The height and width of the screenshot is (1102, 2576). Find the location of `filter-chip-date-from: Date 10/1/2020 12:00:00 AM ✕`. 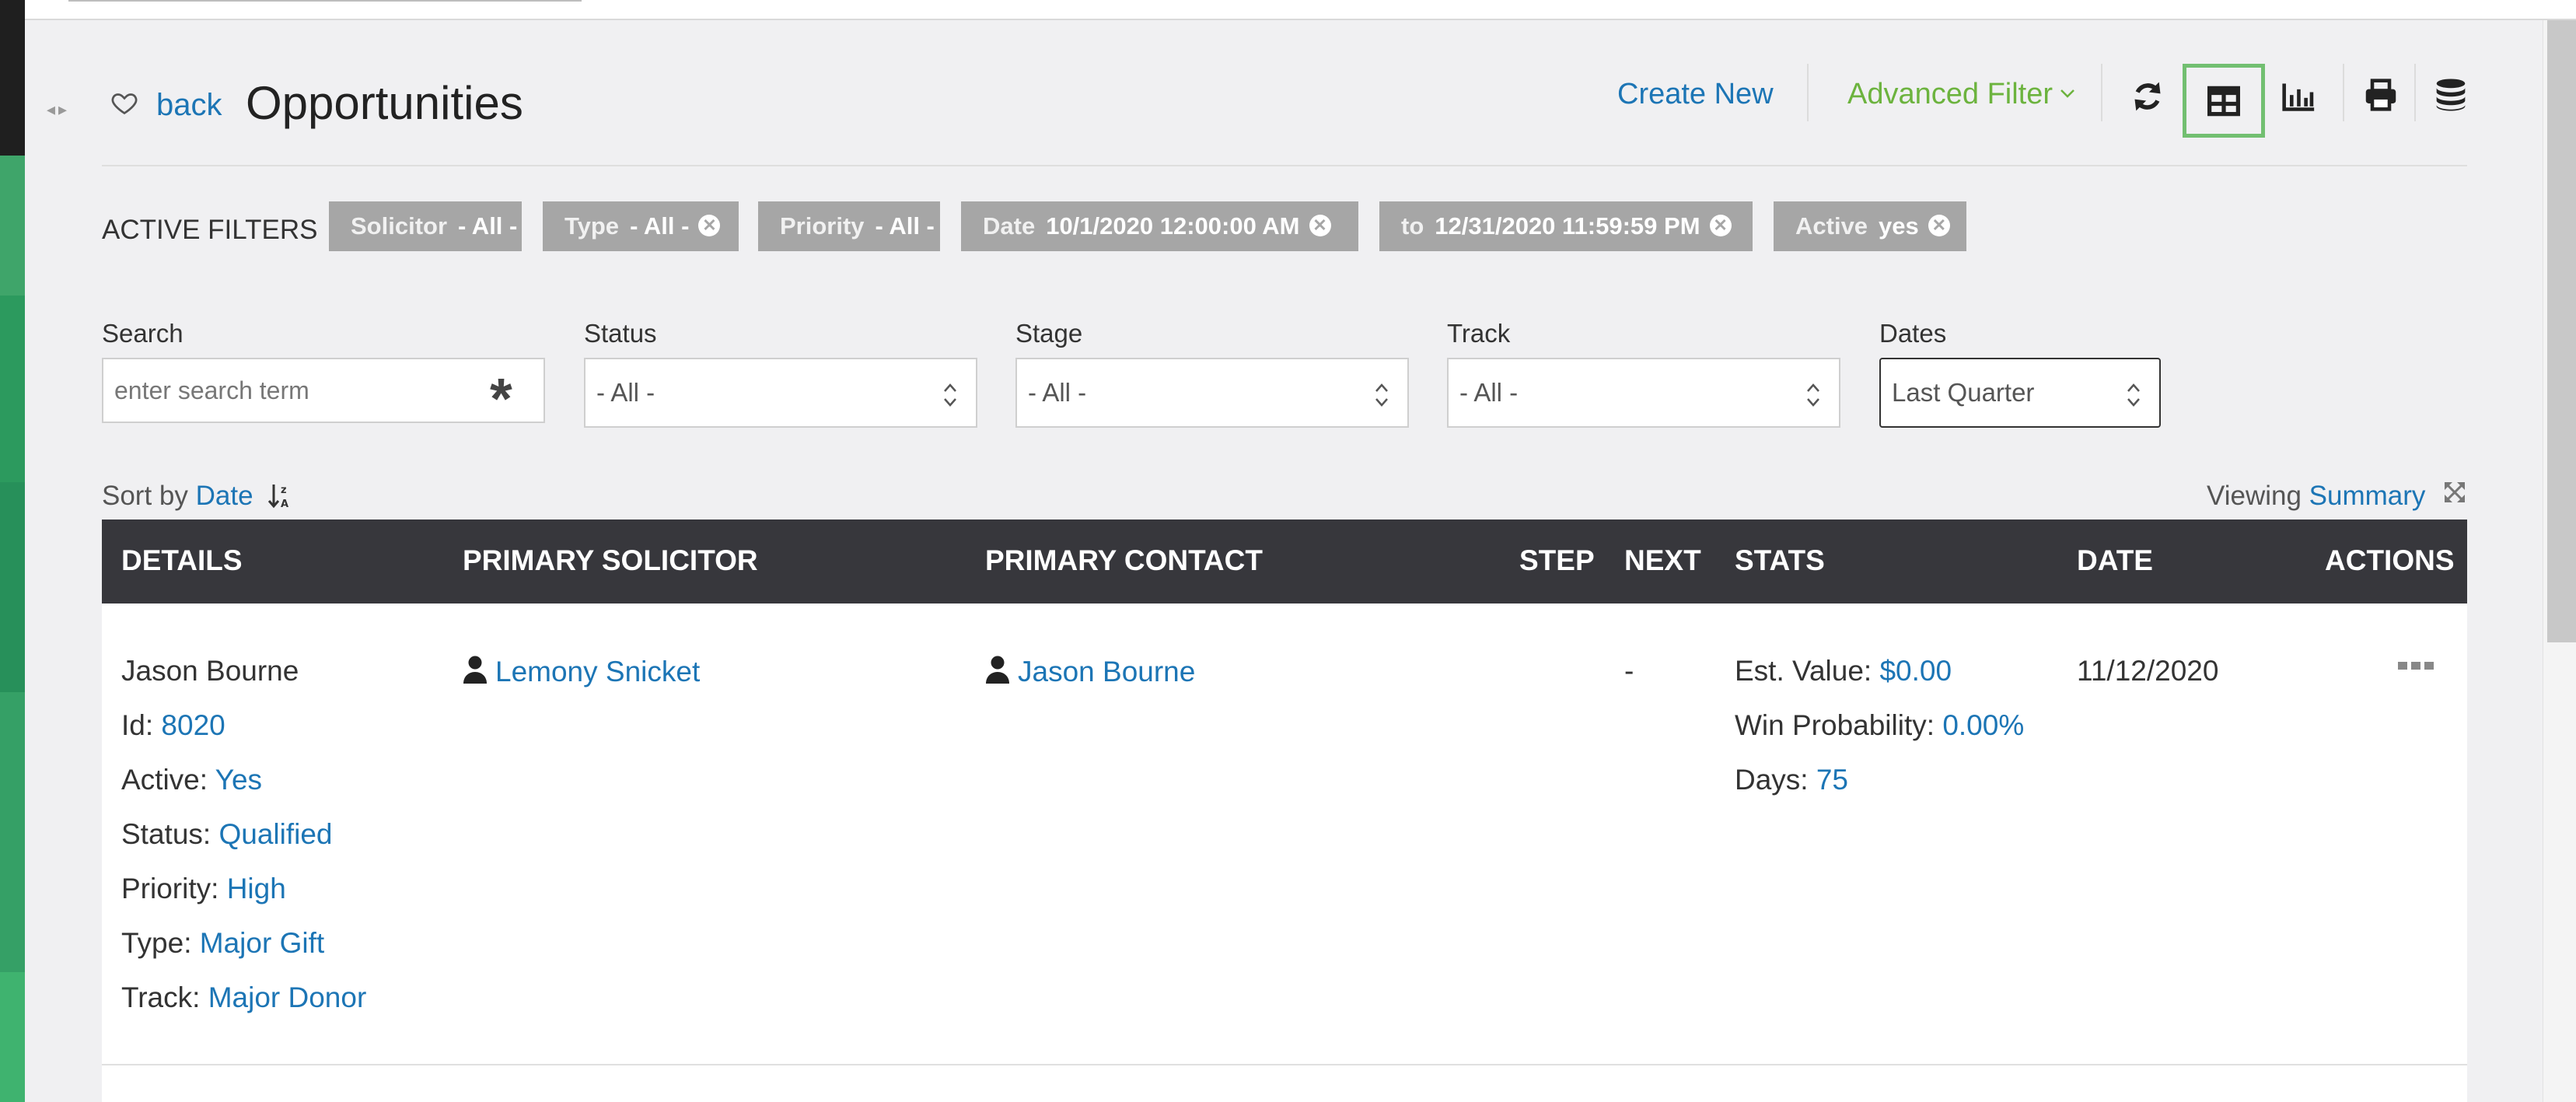

filter-chip-date-from: Date 10/1/2020 12:00:00 AM ✕ is located at coordinates (1159, 226).